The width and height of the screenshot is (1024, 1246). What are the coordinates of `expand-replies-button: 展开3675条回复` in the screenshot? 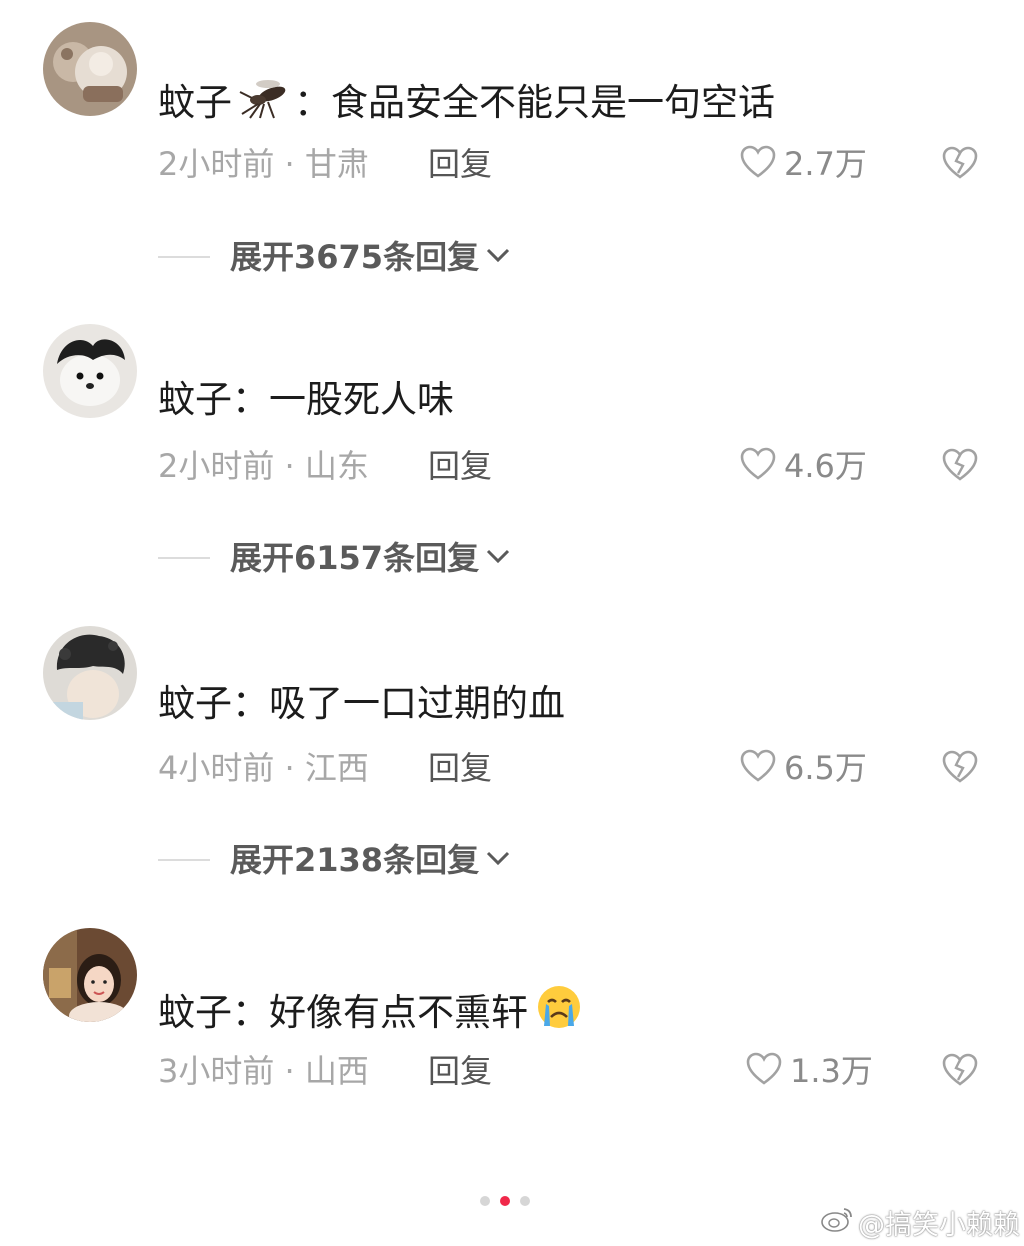 It's located at (334, 257).